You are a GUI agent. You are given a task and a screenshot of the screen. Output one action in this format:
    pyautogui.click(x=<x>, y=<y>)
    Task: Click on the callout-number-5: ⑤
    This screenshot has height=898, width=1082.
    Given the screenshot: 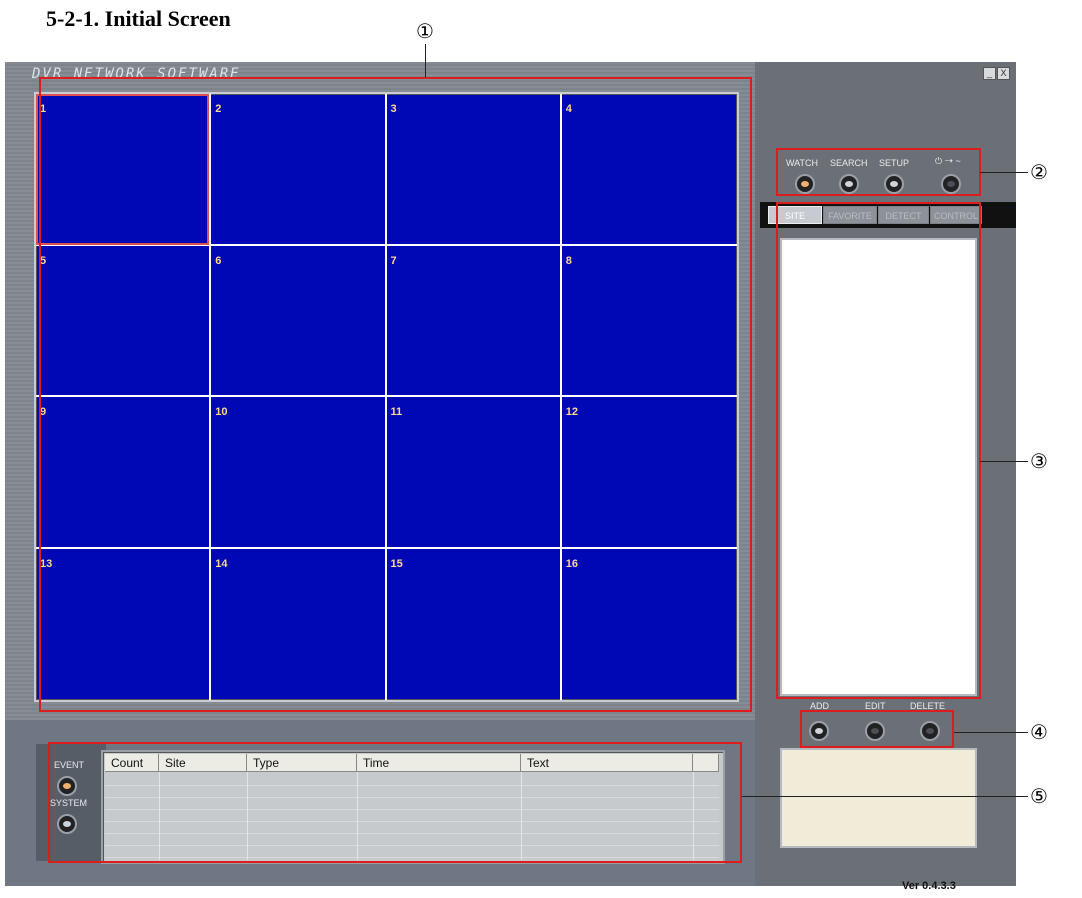 What is the action you would take?
    pyautogui.click(x=1039, y=796)
    